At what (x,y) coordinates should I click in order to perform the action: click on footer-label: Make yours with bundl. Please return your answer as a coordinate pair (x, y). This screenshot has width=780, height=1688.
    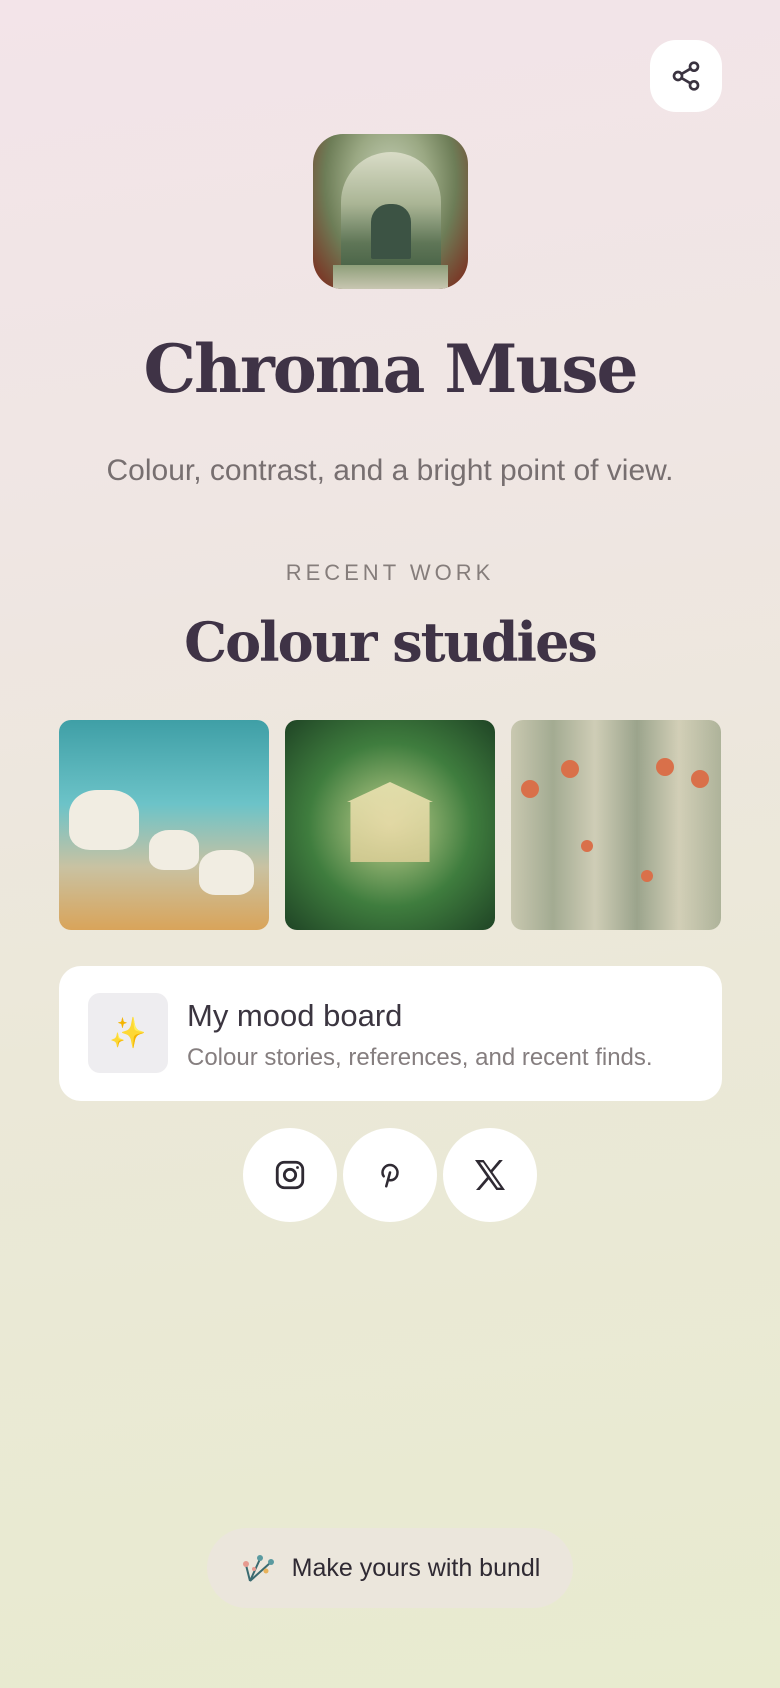
    Looking at the image, I should click on (416, 1567).